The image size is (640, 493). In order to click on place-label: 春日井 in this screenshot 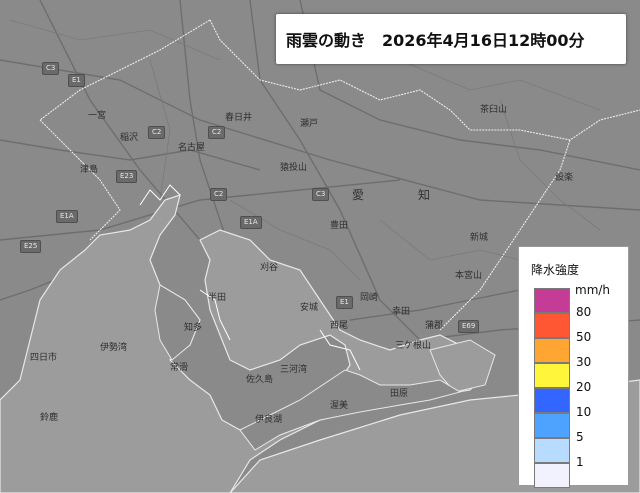, I will do `click(239, 118)`.